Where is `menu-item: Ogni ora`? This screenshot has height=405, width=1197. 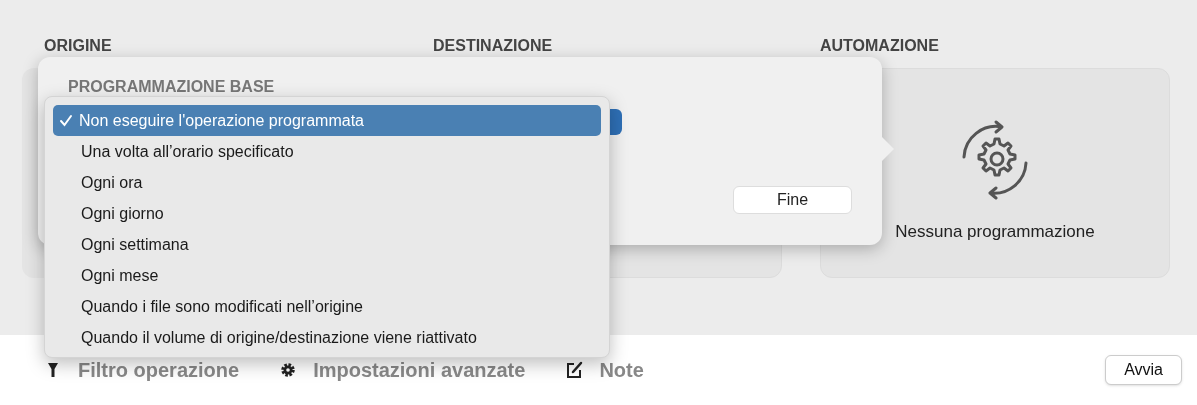
menu-item: Ogni ora is located at coordinates (327, 182).